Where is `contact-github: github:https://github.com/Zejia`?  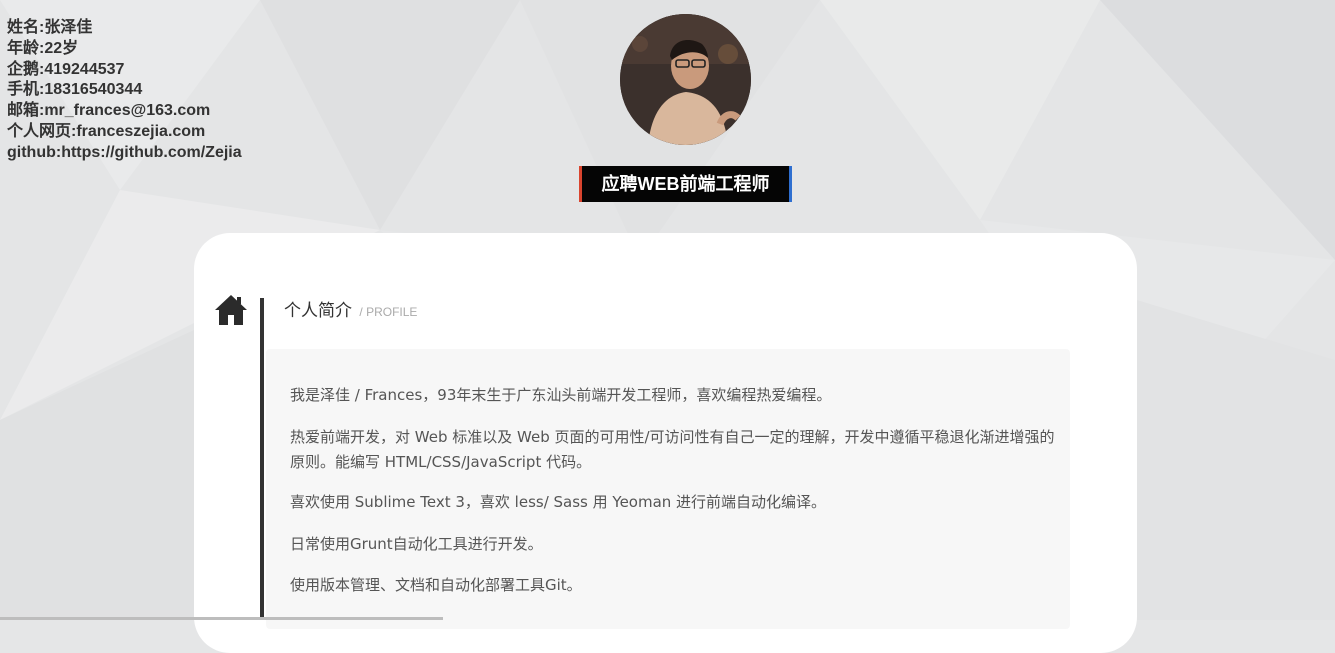
contact-github: github:https://github.com/Zejia is located at coordinates (124, 152).